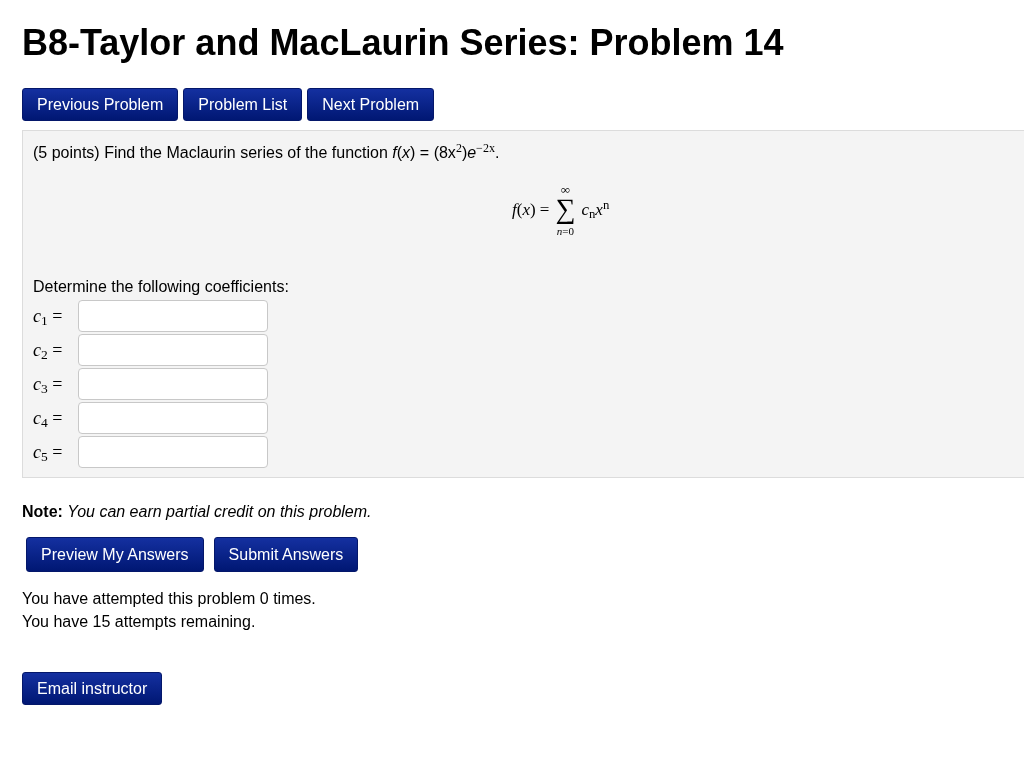  What do you see at coordinates (48, 453) in the screenshot?
I see `coefficient-label: c$_{5}$ =` at bounding box center [48, 453].